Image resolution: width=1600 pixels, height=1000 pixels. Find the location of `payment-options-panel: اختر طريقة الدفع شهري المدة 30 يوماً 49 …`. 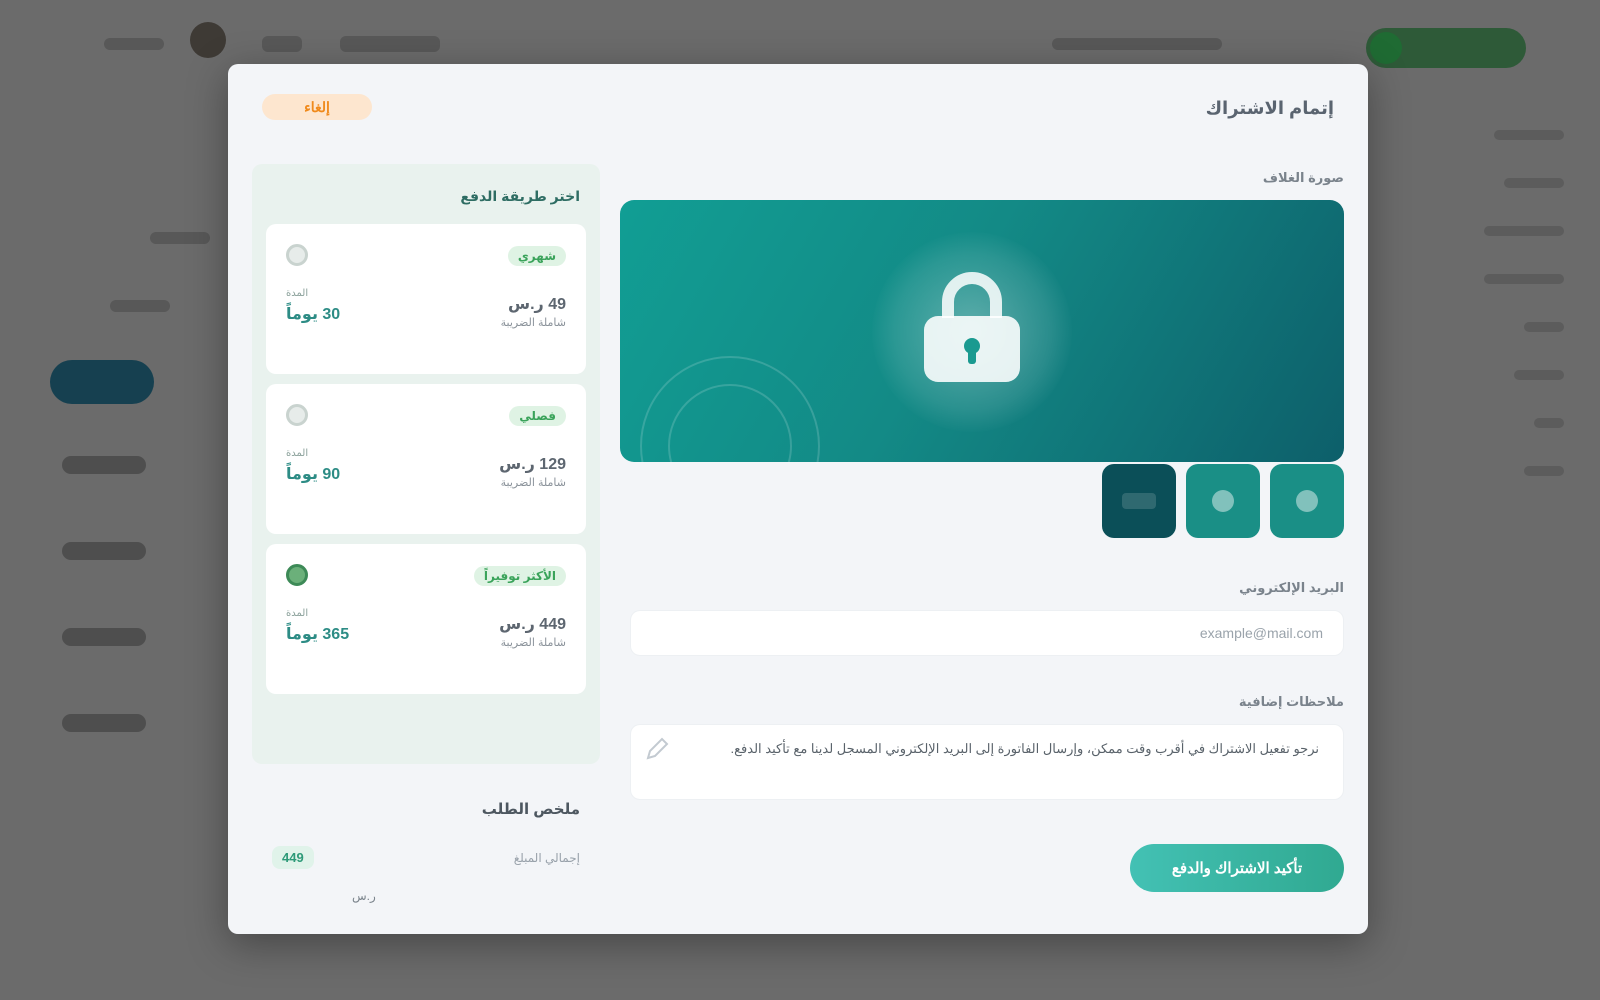

payment-options-panel: اختر طريقة الدفع شهري المدة 30 يوماً 49 … is located at coordinates (426, 464).